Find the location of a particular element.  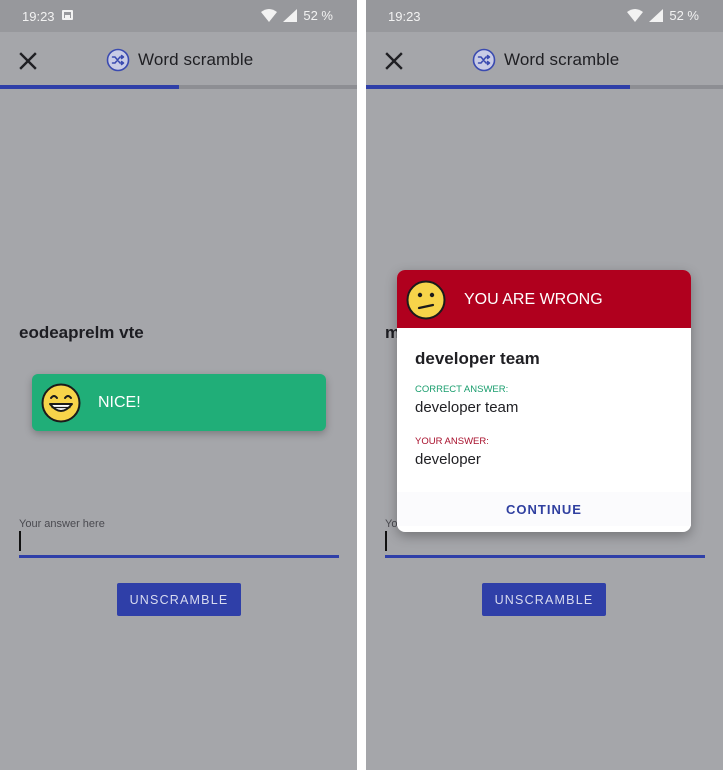

correct-answer-value: developer team is located at coordinates (467, 407).